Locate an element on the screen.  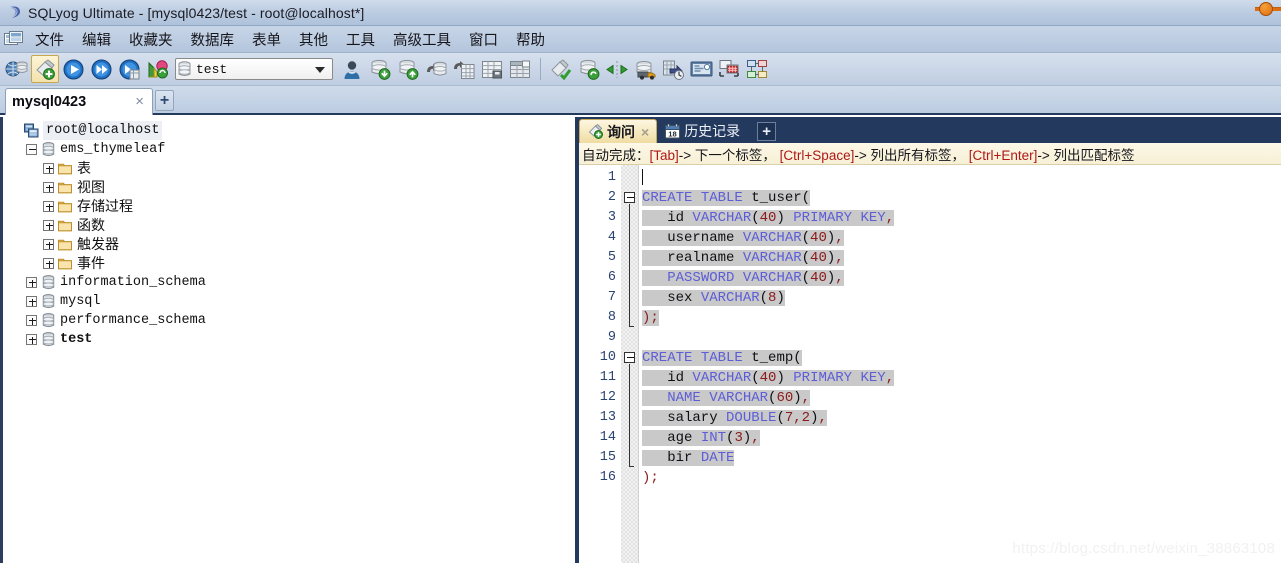
sql-token: DATE is located at coordinates (717, 458).